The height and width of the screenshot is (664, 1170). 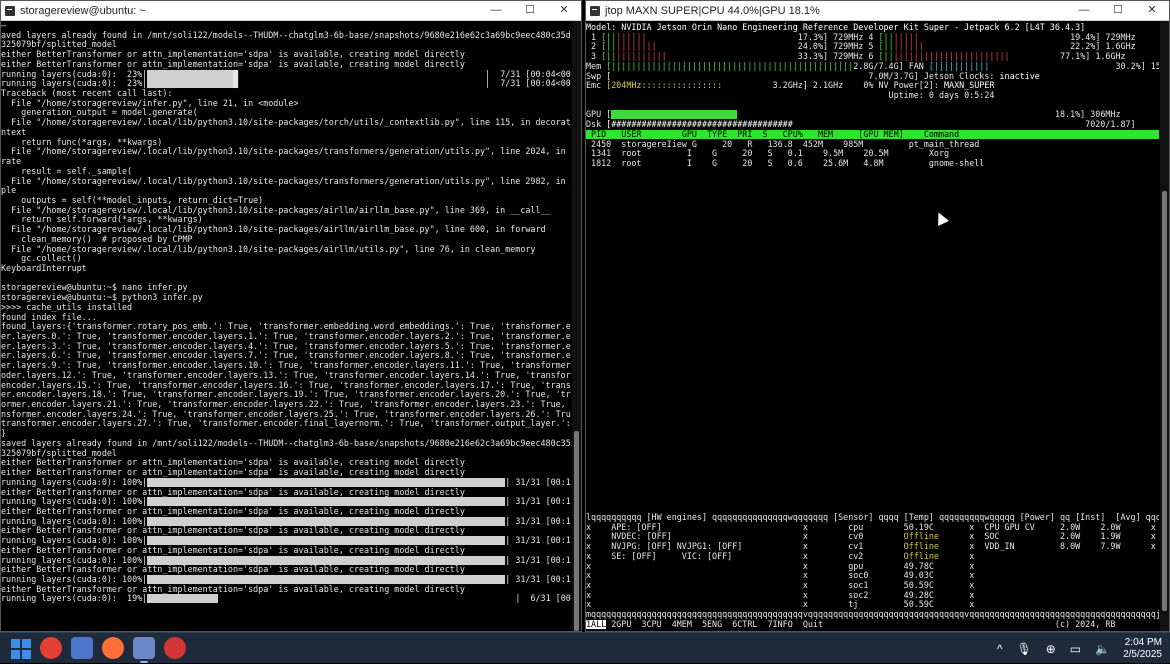 I want to click on volume-icon: 🔈, so click(x=1102, y=649).